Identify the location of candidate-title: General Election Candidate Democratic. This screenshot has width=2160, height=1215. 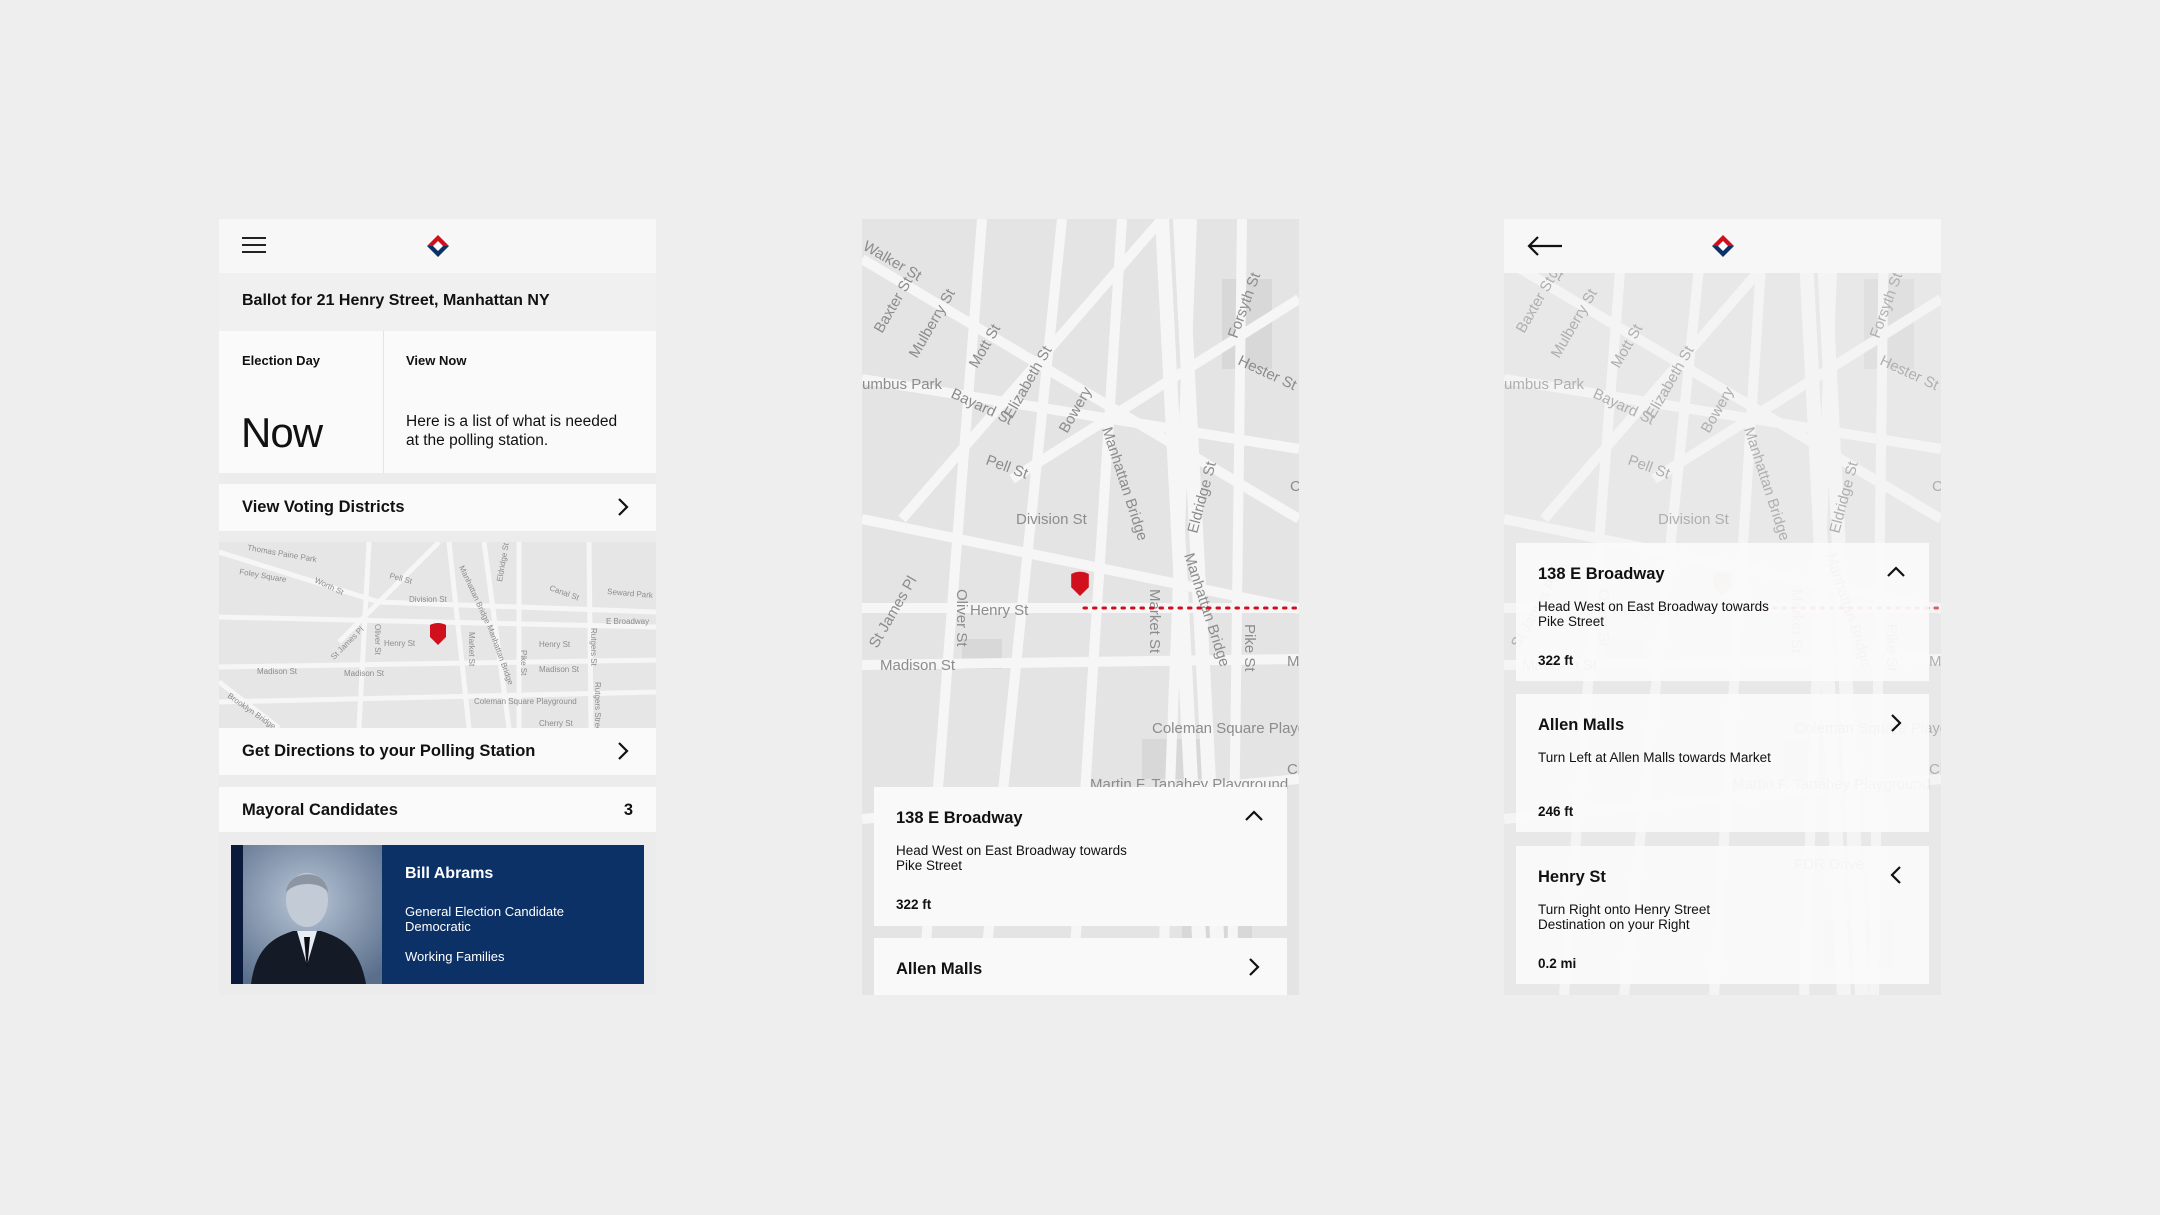
(484, 919).